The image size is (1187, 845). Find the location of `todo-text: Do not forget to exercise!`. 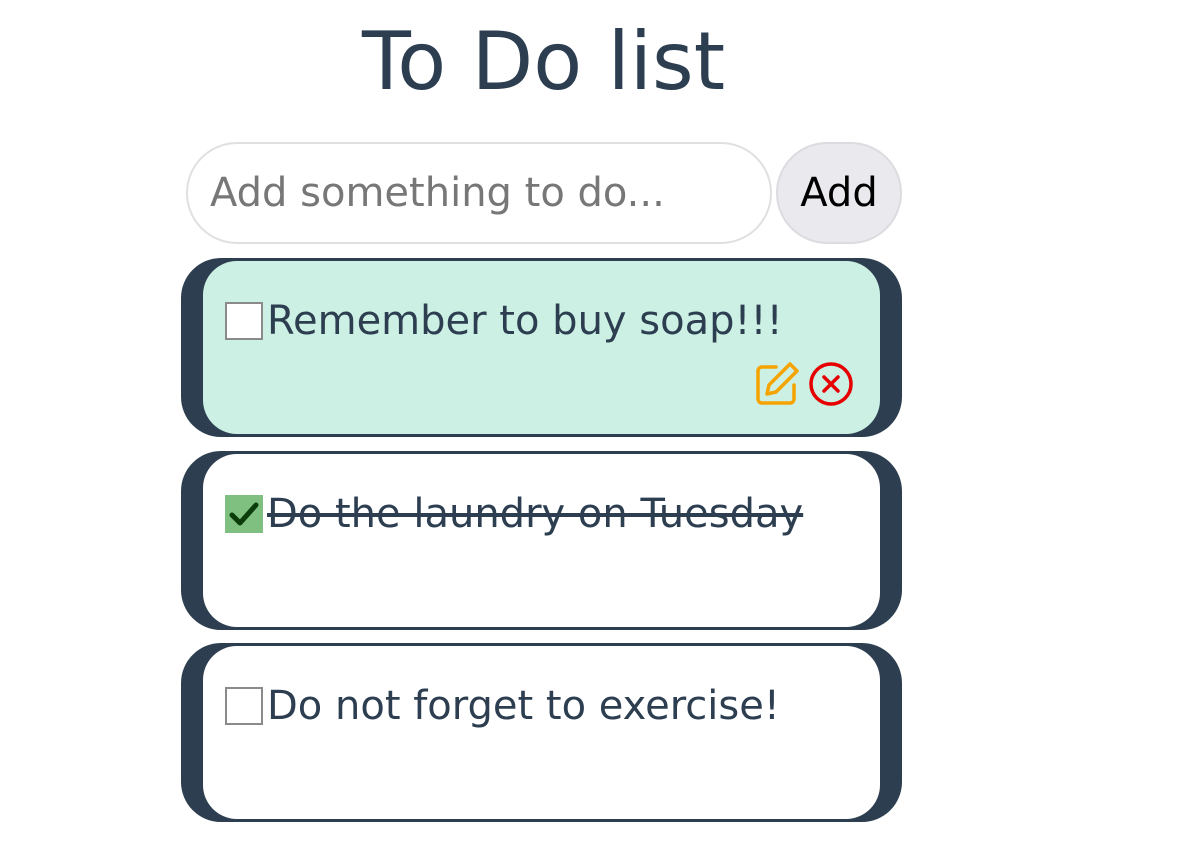

todo-text: Do not forget to exercise! is located at coordinates (523, 706).